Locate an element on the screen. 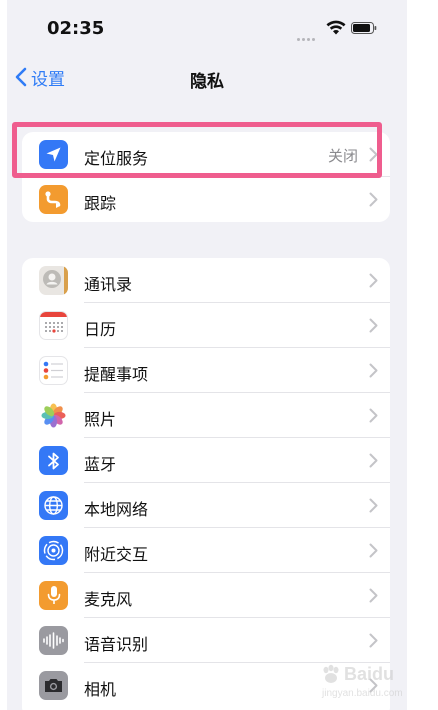 The height and width of the screenshot is (710, 438). row-label: 跟踪 is located at coordinates (100, 203).